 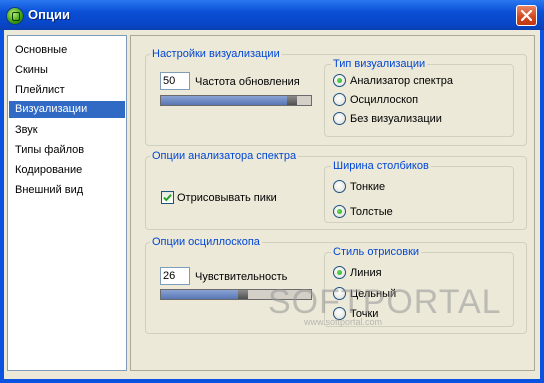 What do you see at coordinates (67, 190) in the screenshot?
I see `sidebar-item-appearance: Внешний вид` at bounding box center [67, 190].